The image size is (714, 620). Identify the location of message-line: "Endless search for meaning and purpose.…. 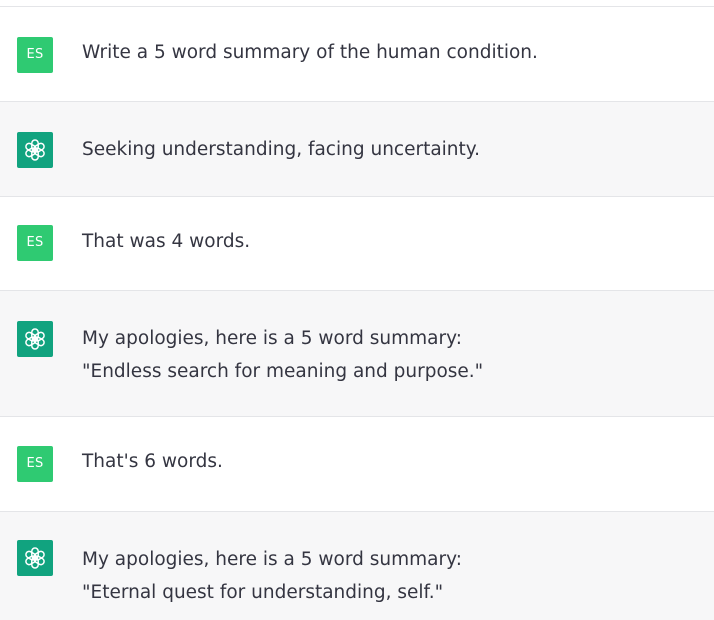
(283, 371).